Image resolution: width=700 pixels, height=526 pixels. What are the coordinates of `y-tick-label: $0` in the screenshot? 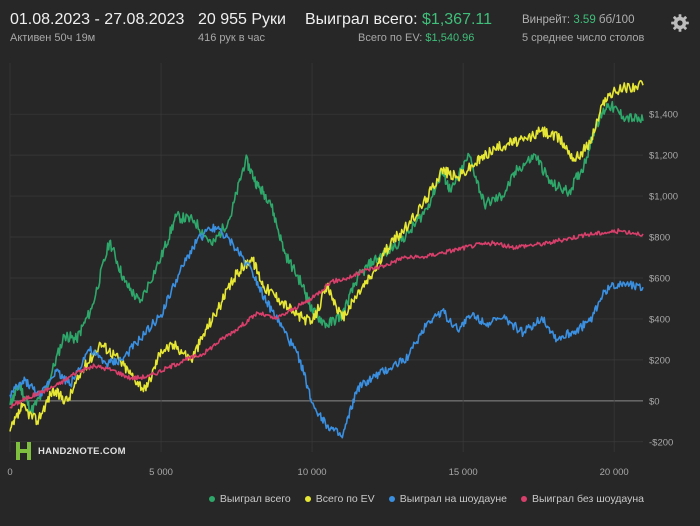 It's located at (654, 401).